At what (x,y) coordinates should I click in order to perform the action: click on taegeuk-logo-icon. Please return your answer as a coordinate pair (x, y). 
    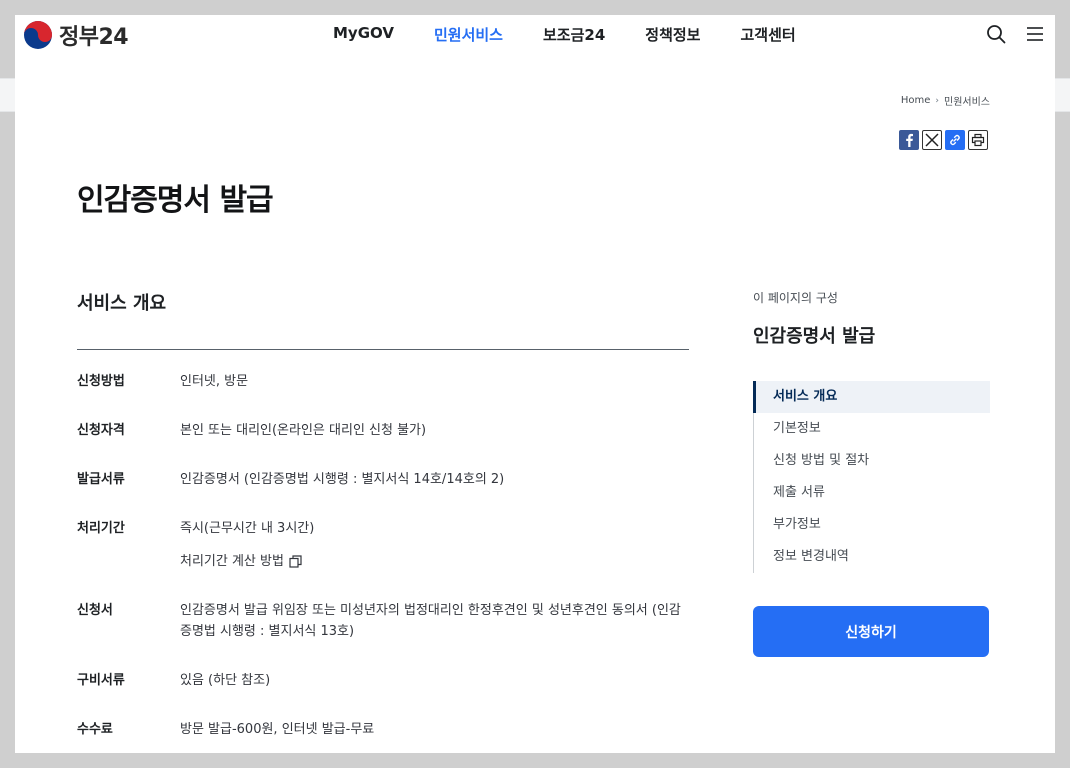
    Looking at the image, I should click on (38, 35).